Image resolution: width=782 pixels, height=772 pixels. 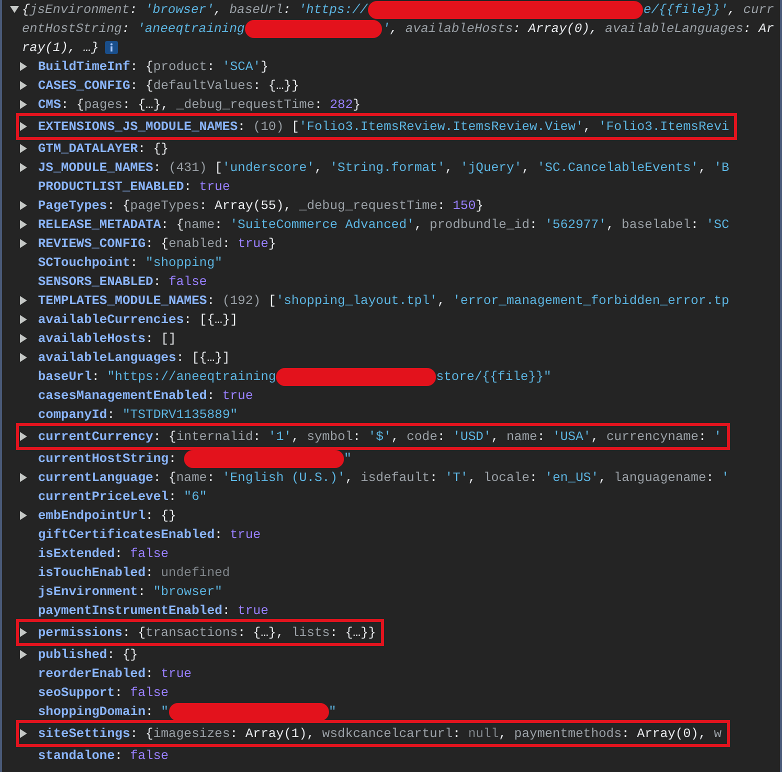 What do you see at coordinates (172, 415) in the screenshot?
I see `property-value: : "TSTDRV1135889"` at bounding box center [172, 415].